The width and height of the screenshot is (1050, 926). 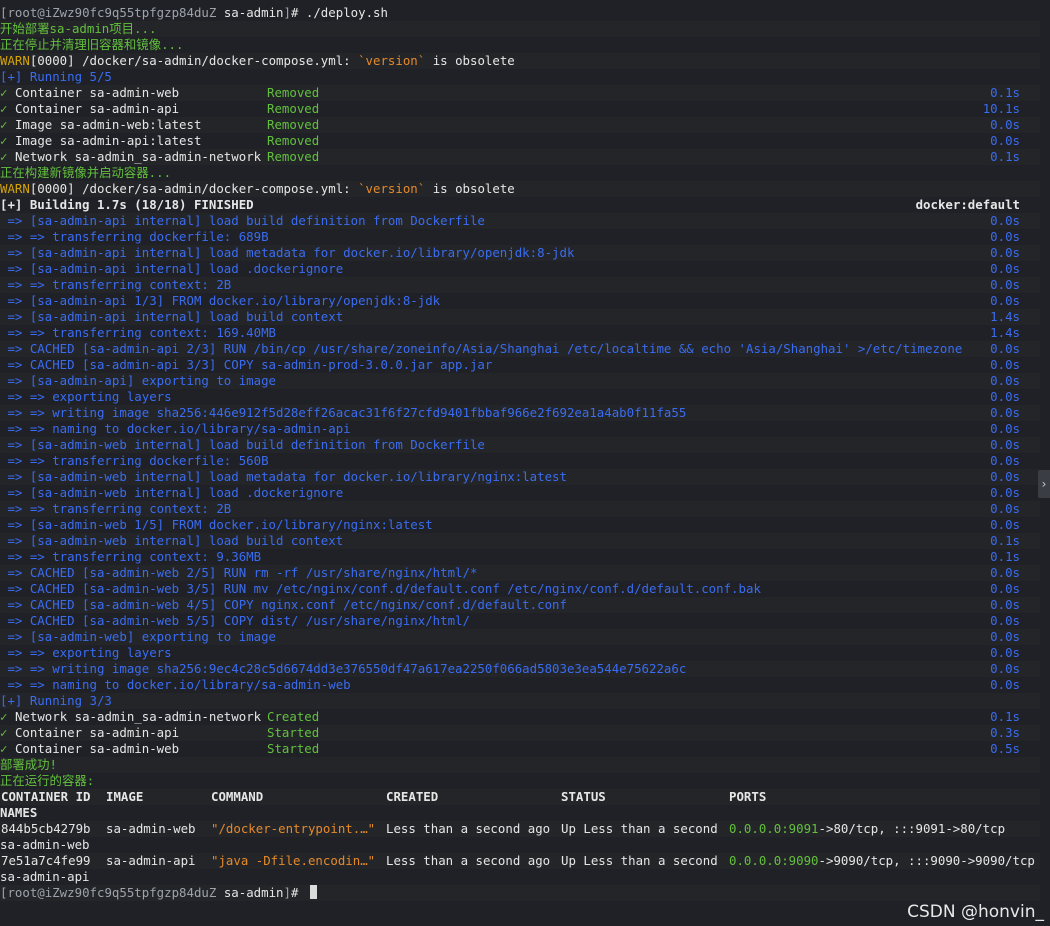 What do you see at coordinates (520, 637) in the screenshot?
I see `build-step: => [sa-admin-web] exporting to image 0.0s` at bounding box center [520, 637].